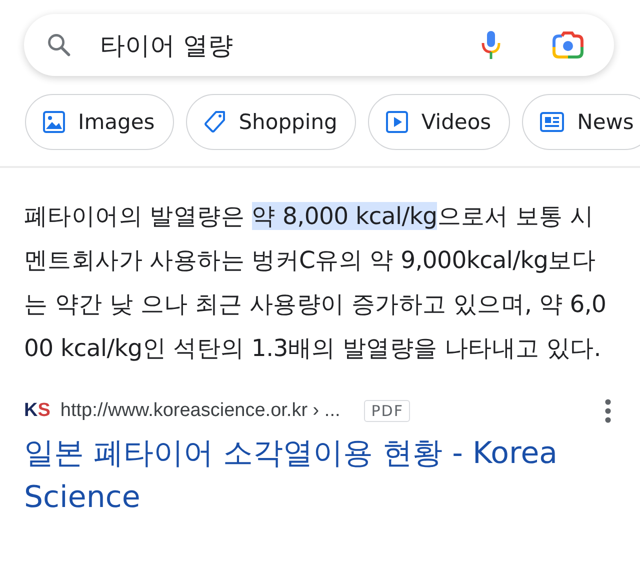 The height and width of the screenshot is (584, 640). Describe the element at coordinates (568, 45) in the screenshot. I see `camera-icon` at that location.